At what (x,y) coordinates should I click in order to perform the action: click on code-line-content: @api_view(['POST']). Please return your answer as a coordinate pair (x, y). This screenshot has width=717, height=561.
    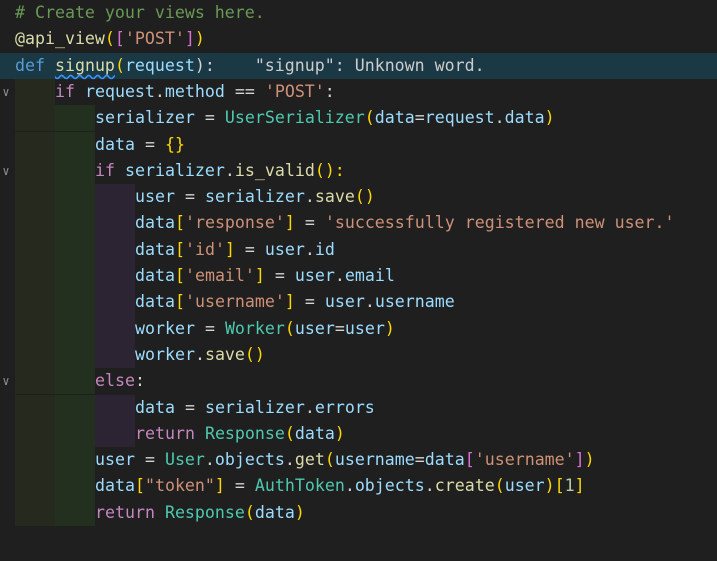
    Looking at the image, I should click on (110, 39).